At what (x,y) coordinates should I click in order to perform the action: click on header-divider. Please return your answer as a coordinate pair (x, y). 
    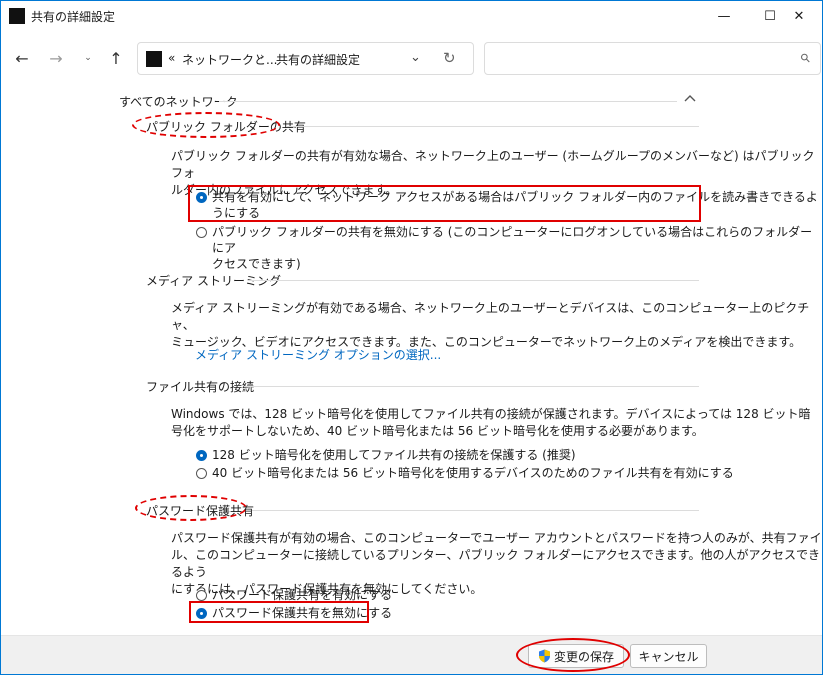
    Looking at the image, I should click on (448, 101).